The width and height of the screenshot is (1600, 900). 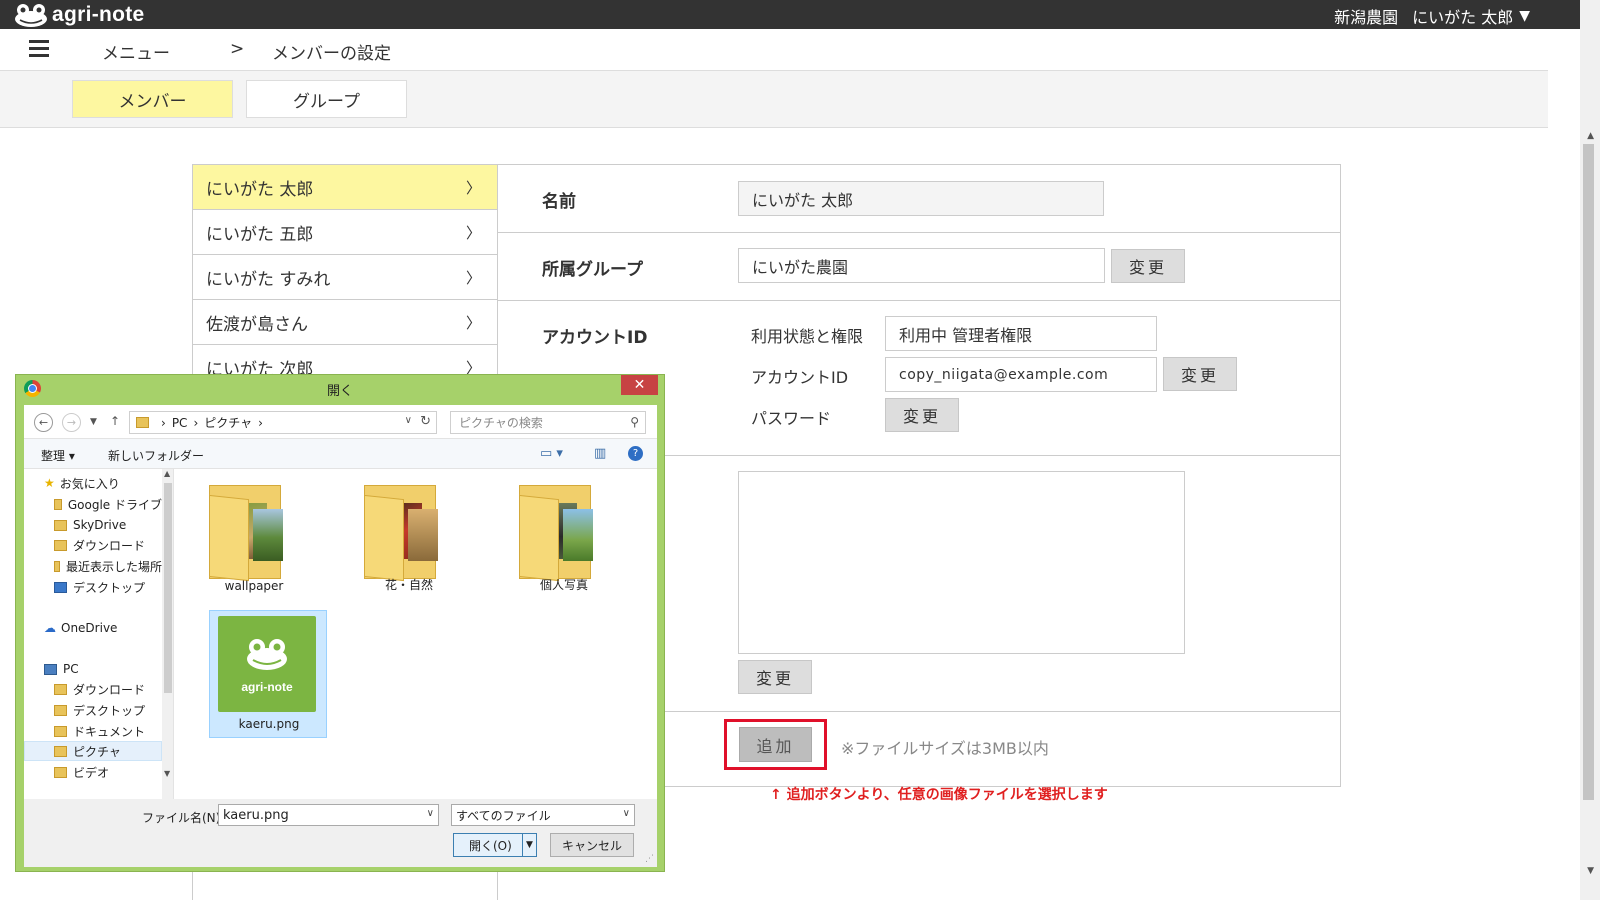 What do you see at coordinates (268, 674) in the screenshot?
I see `file-item-image: agri-note kaeru.png` at bounding box center [268, 674].